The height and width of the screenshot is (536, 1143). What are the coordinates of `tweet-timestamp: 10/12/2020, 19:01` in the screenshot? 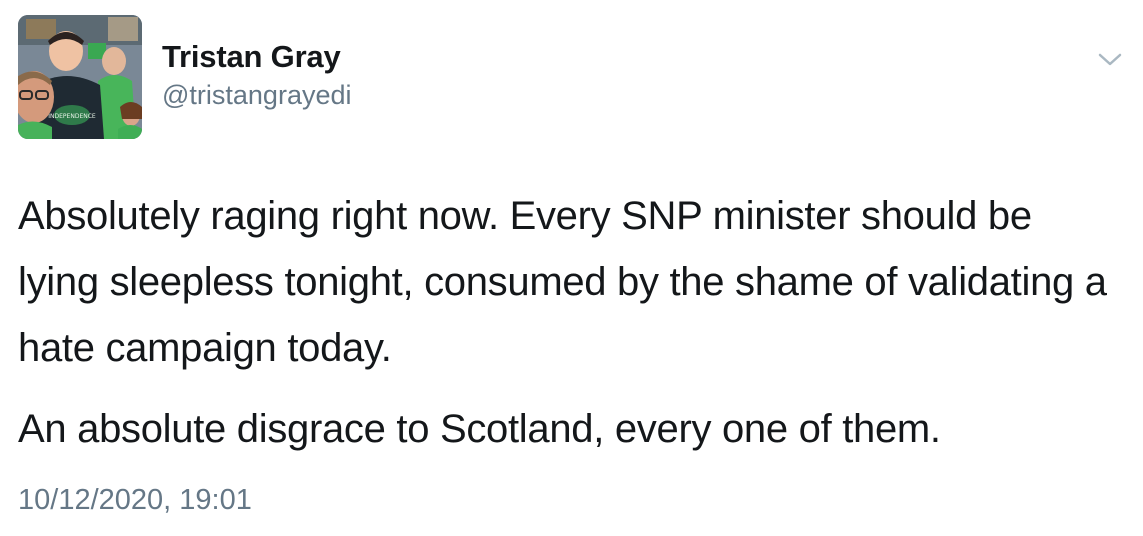 It's located at (135, 500).